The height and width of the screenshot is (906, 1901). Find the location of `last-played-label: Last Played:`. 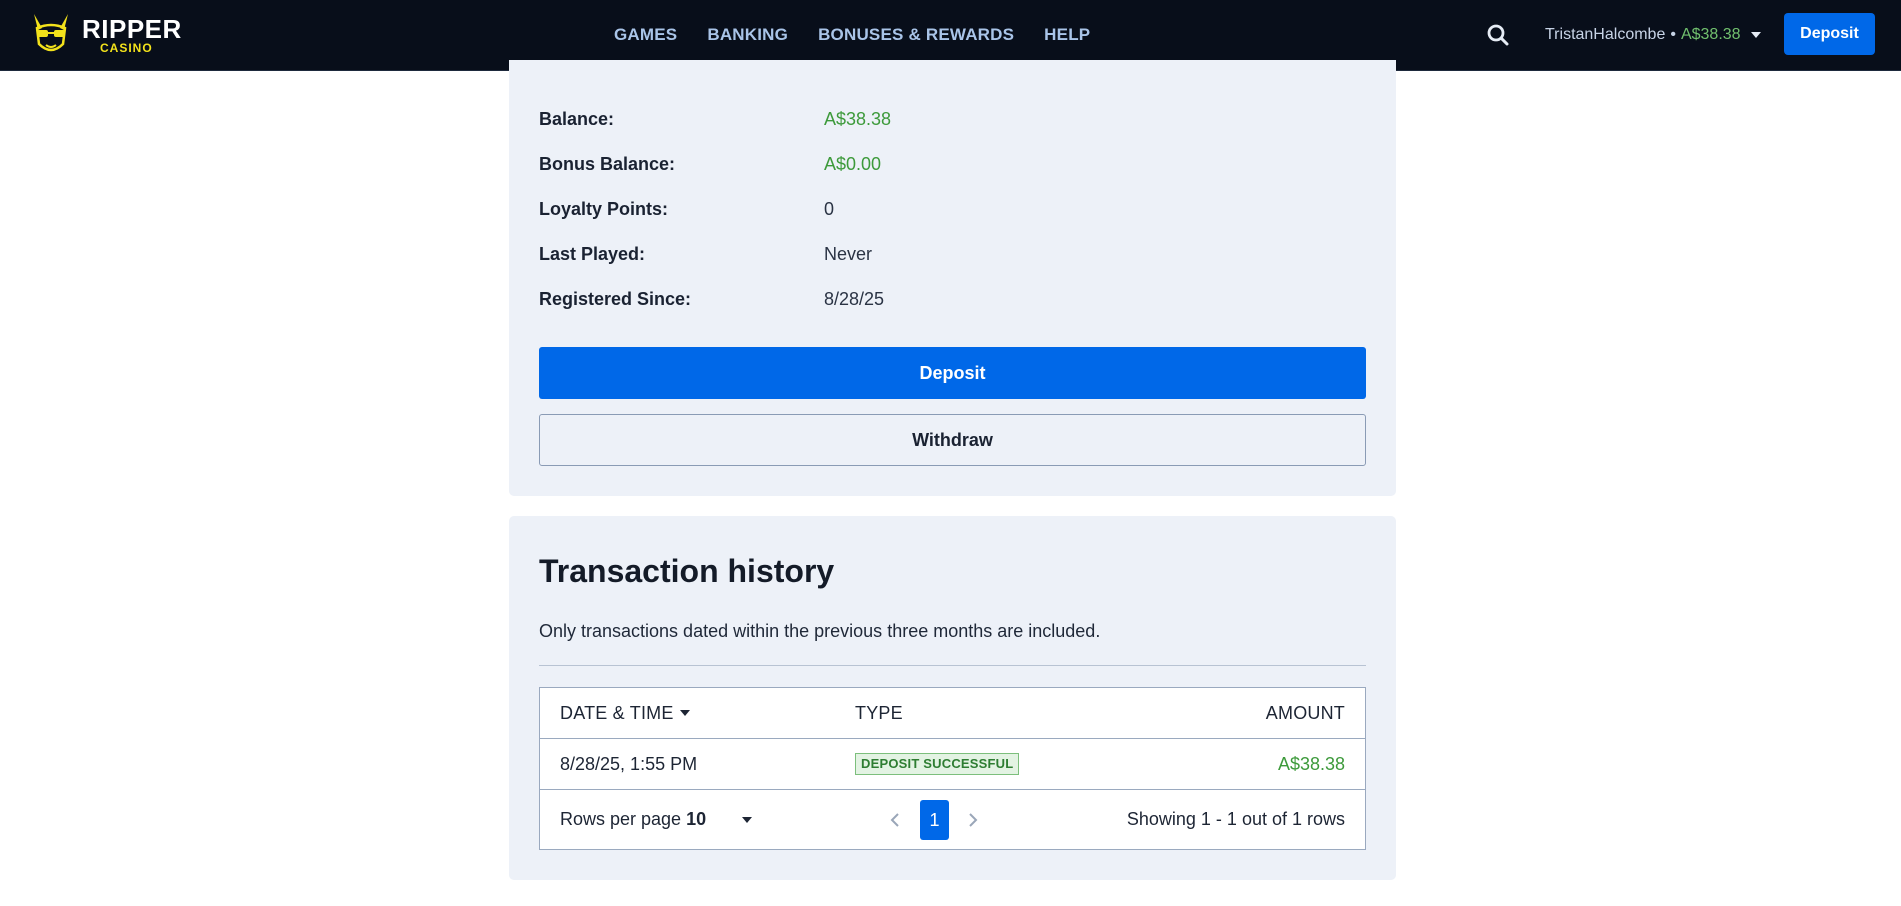

last-played-label: Last Played: is located at coordinates (592, 254).